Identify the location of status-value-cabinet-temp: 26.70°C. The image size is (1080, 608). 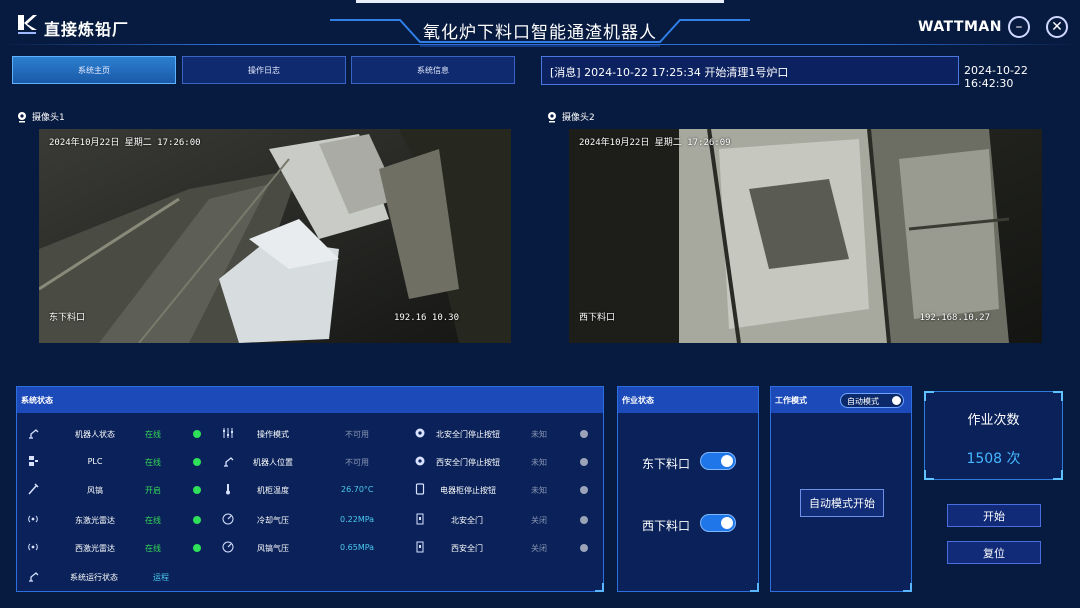
(357, 489).